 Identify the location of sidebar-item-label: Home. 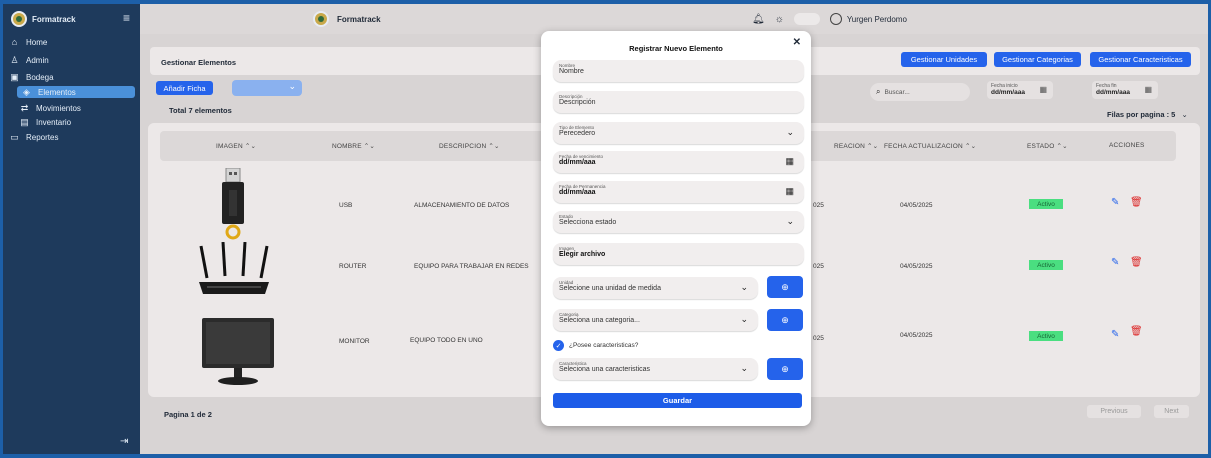
(37, 42).